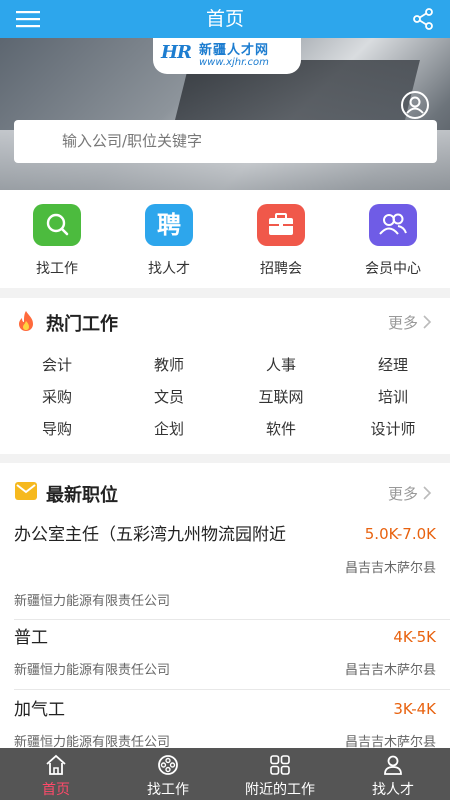  I want to click on logo-mark: HR, so click(176, 52).